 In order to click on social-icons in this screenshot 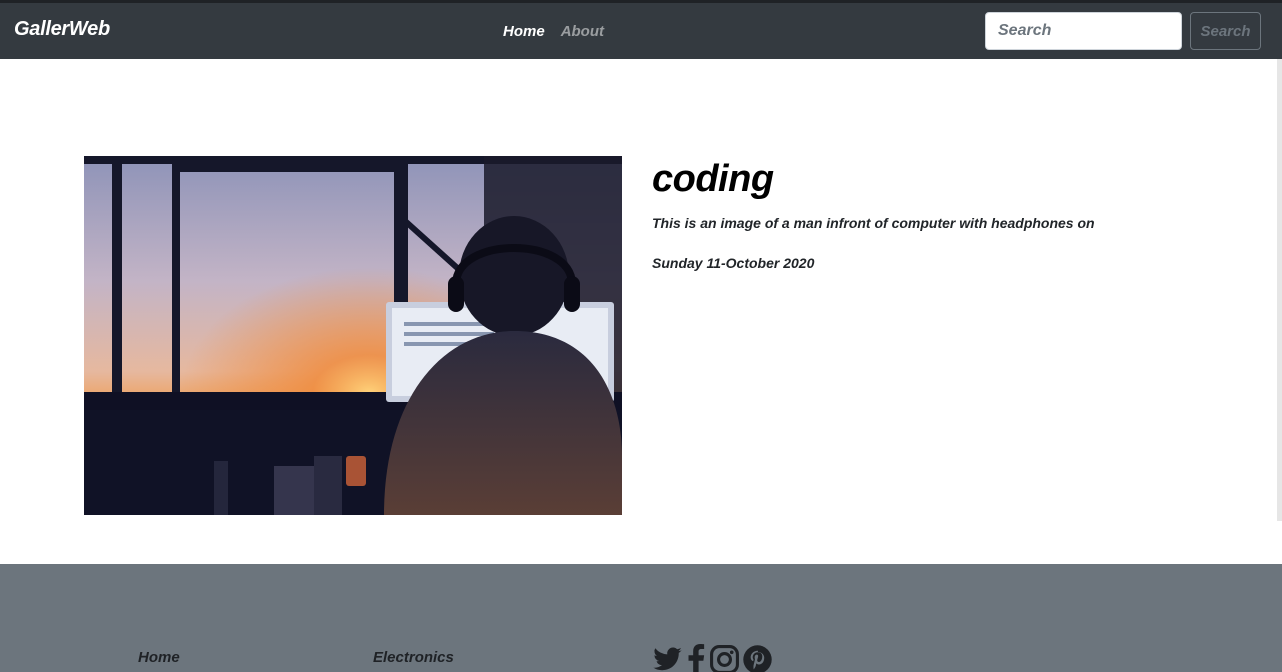, I will do `click(712, 658)`.